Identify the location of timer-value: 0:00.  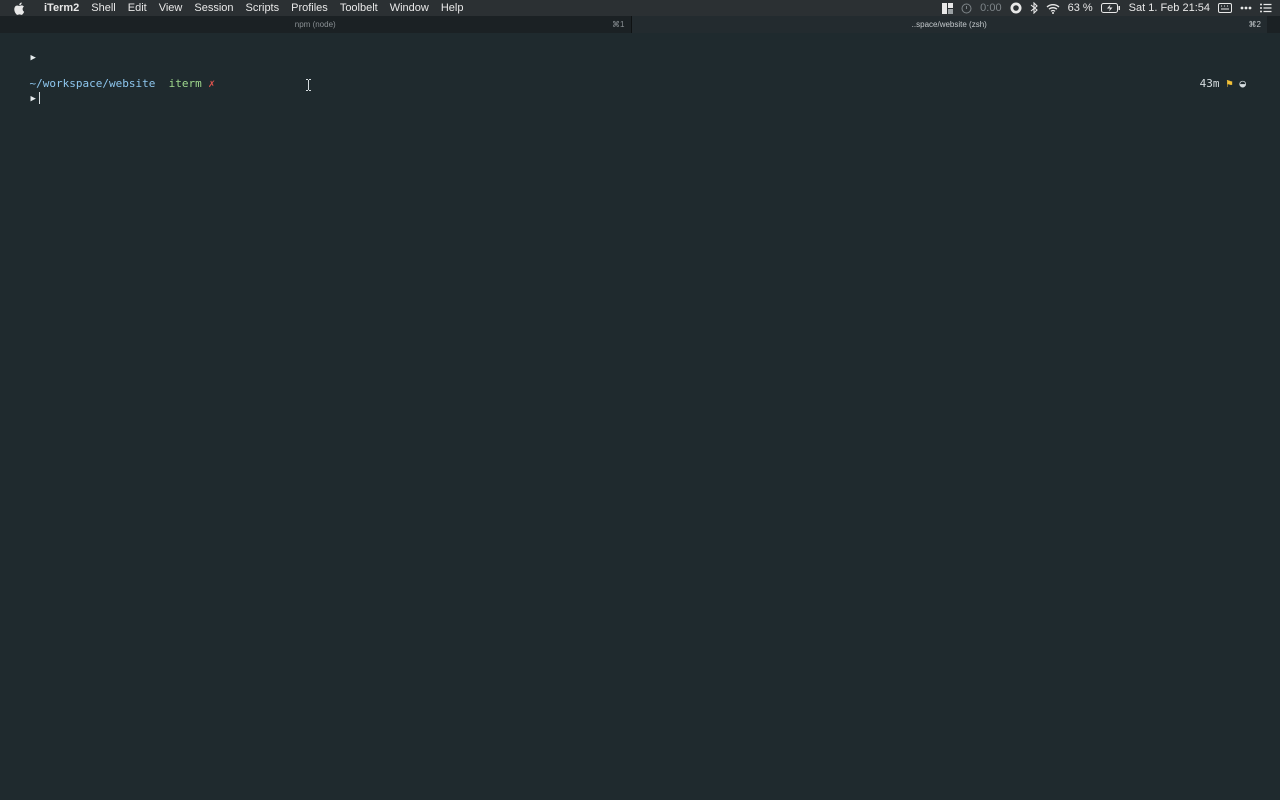
(990, 8).